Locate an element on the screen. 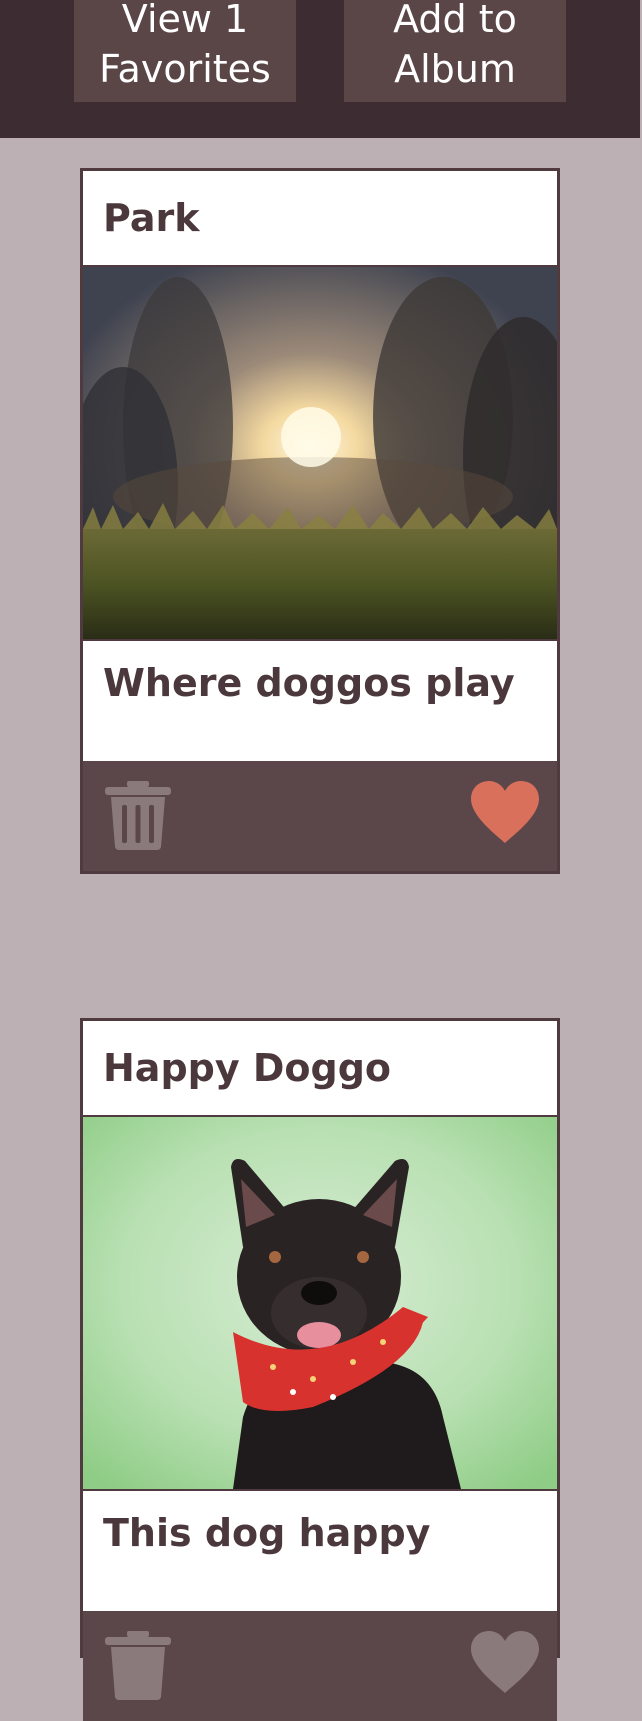  view-favorites-button: View 1 Favorites is located at coordinates (185, 51).